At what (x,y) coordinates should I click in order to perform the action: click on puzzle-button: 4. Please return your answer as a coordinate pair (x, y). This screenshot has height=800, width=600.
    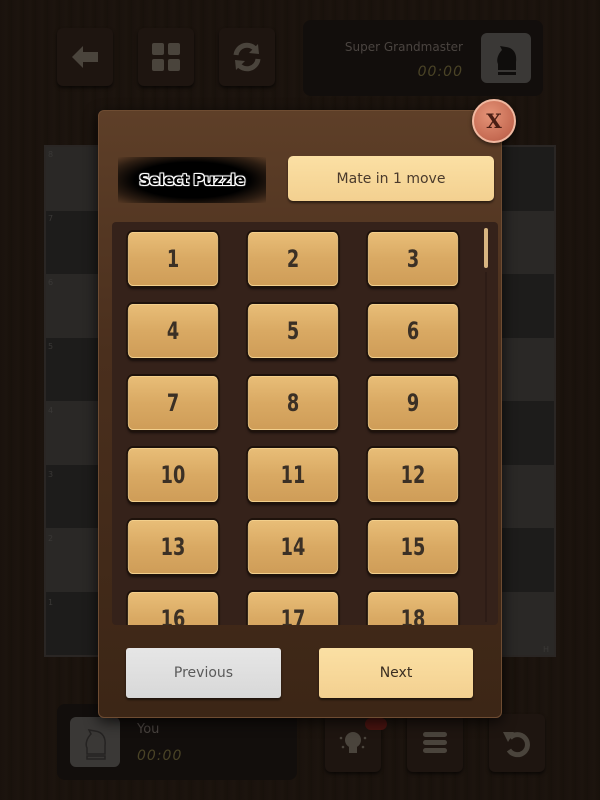
    Looking at the image, I should click on (173, 331).